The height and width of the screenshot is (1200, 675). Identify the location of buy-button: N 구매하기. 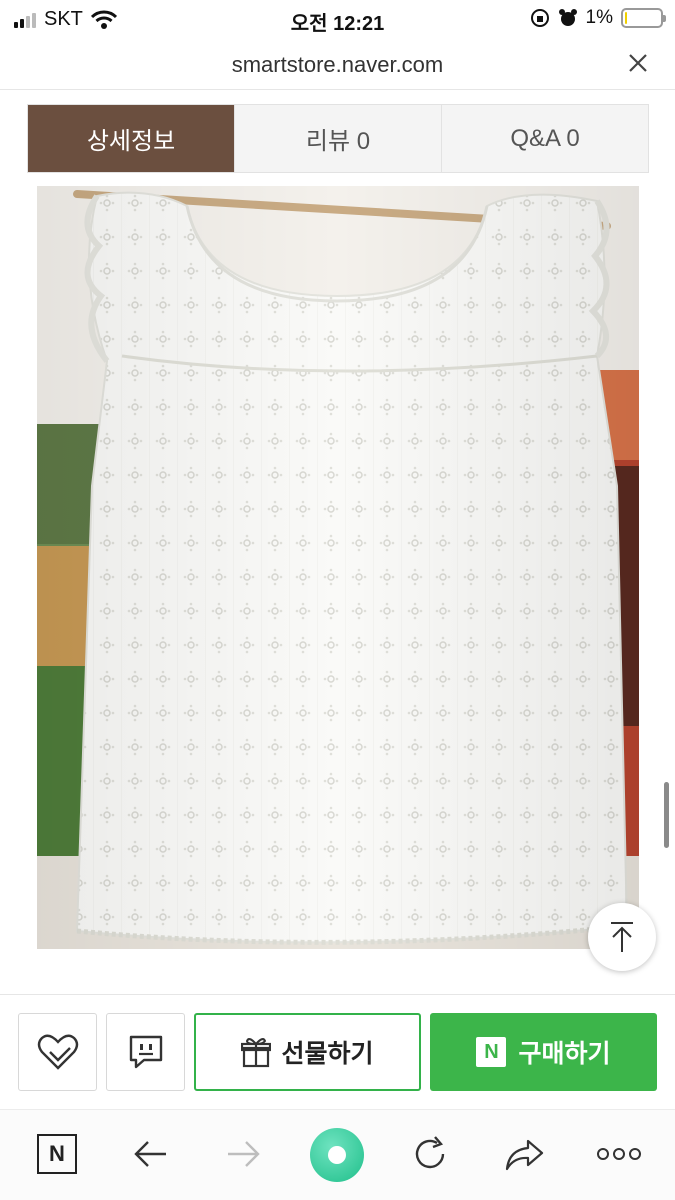
(543, 1052).